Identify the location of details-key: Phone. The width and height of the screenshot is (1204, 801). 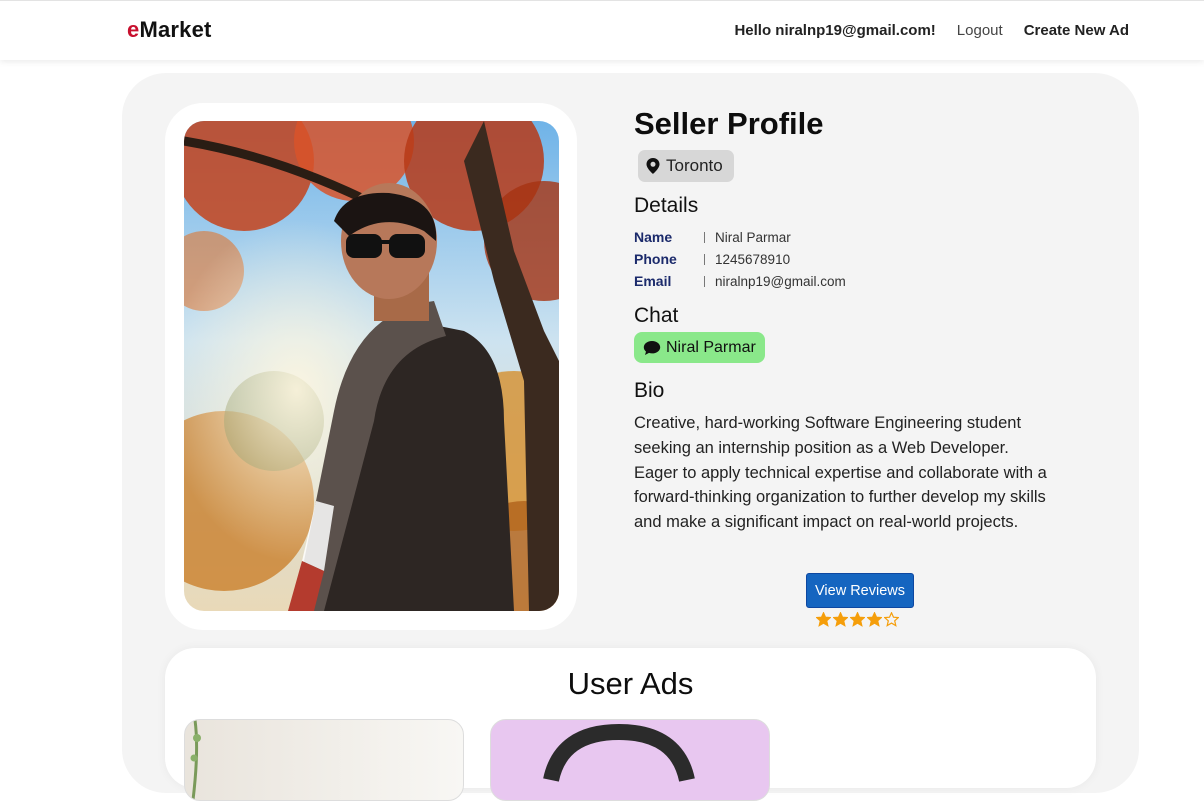
(655, 259).